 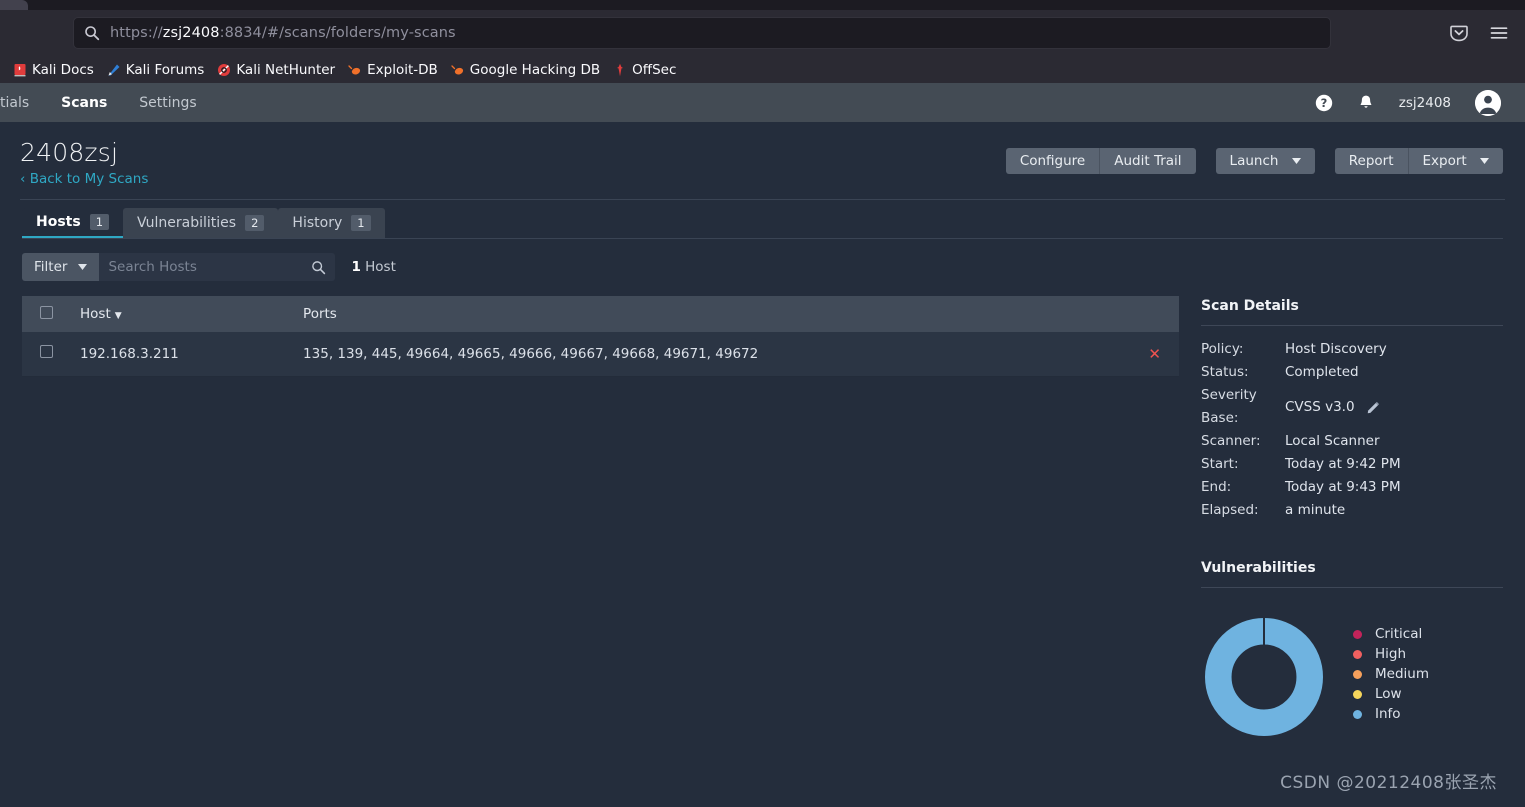 What do you see at coordinates (762, 216) in the screenshot?
I see `tabs-row: Hosts 1 Vulnerabilities 2 History 1` at bounding box center [762, 216].